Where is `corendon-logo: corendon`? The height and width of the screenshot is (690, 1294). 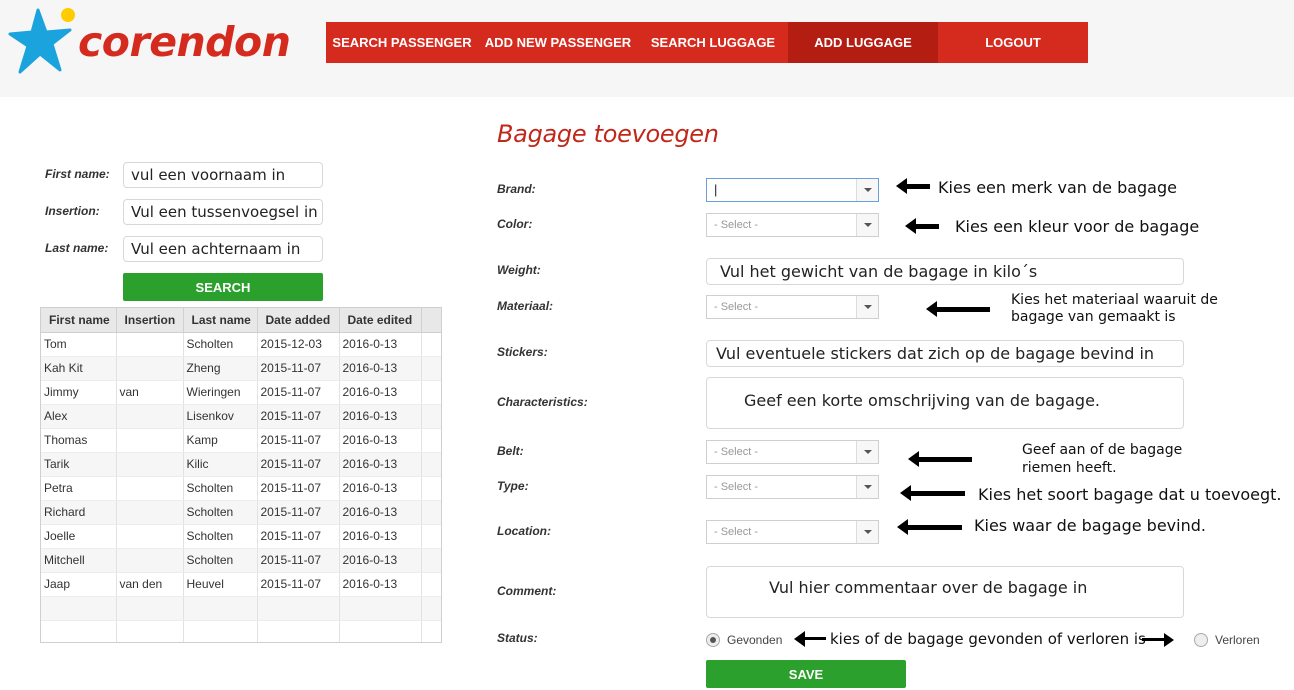
corendon-logo: corendon is located at coordinates (149, 42).